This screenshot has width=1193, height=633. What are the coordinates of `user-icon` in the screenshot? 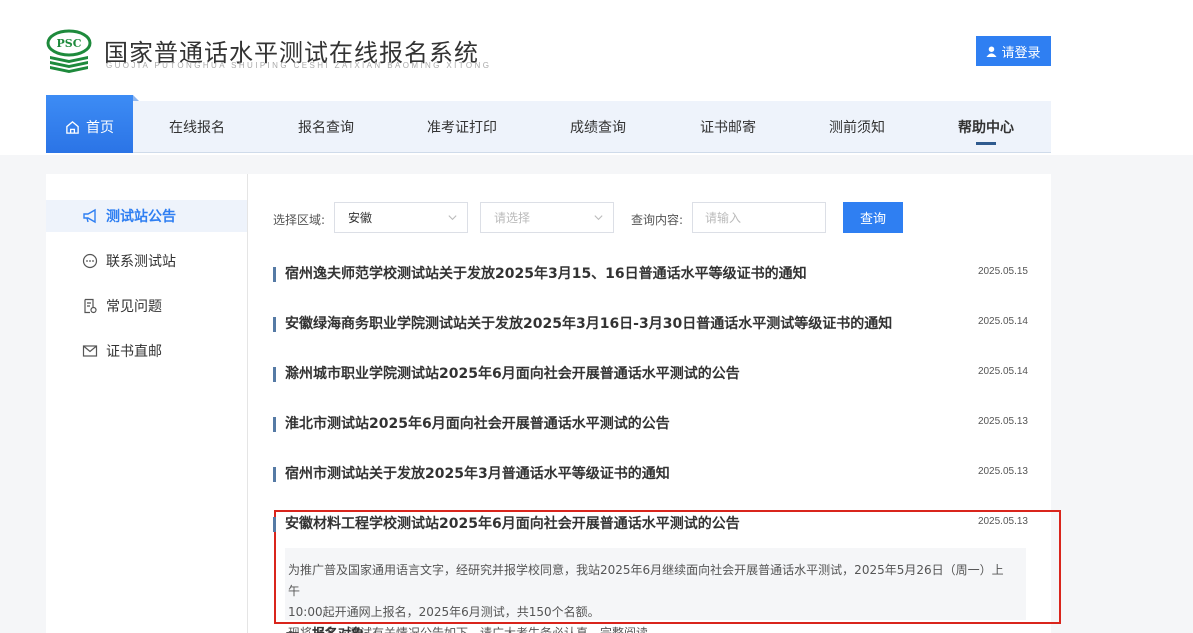 It's located at (992, 51).